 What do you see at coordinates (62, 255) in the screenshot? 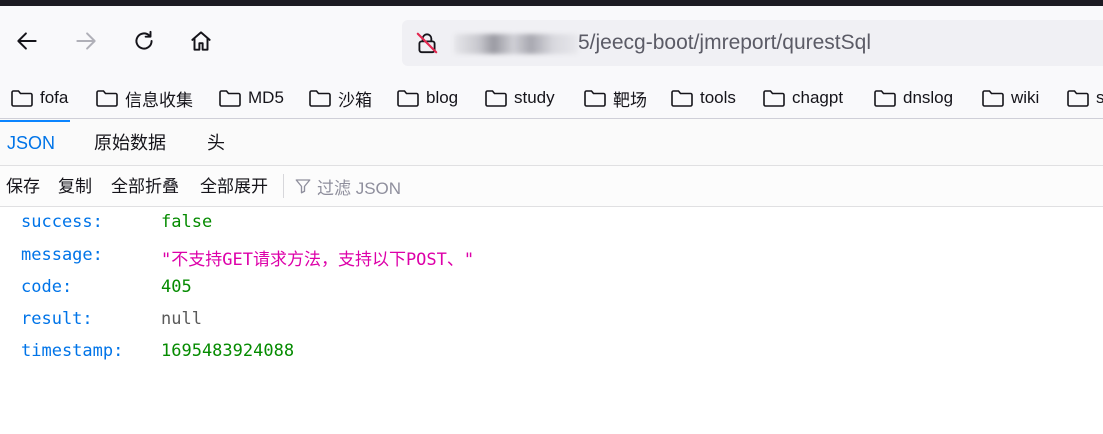
I see `json-key: message:` at bounding box center [62, 255].